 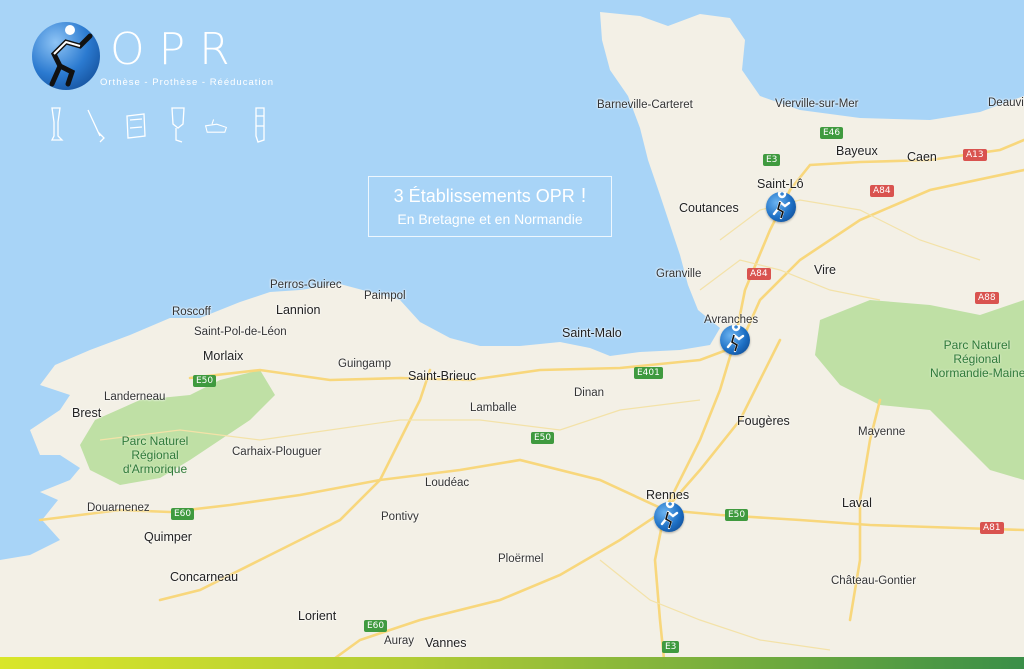 What do you see at coordinates (191, 312) in the screenshot?
I see `city-roscoff: Roscoff` at bounding box center [191, 312].